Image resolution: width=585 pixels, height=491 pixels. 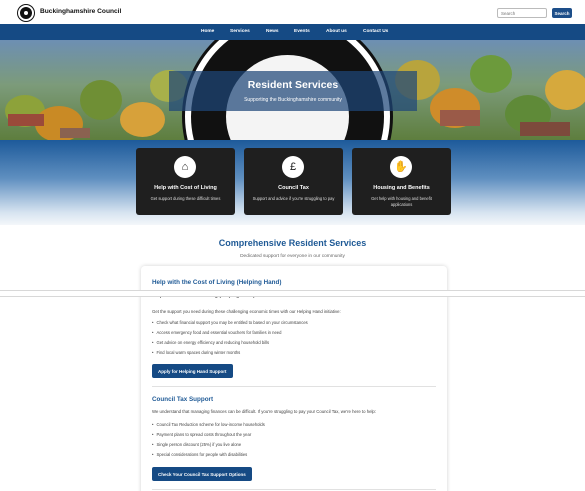 What do you see at coordinates (293, 100) in the screenshot?
I see `hero-subtitle: Supporting the Buckinghamshire community` at bounding box center [293, 100].